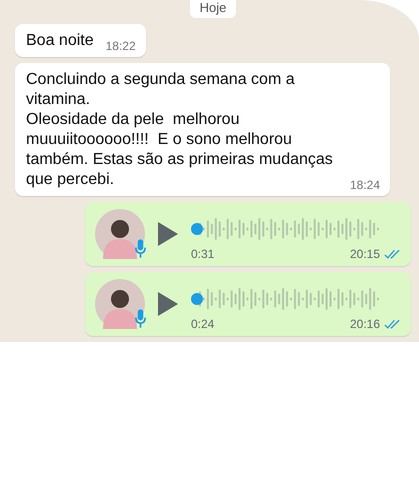 The width and height of the screenshot is (419, 480). I want to click on duration: 0:31, so click(202, 254).